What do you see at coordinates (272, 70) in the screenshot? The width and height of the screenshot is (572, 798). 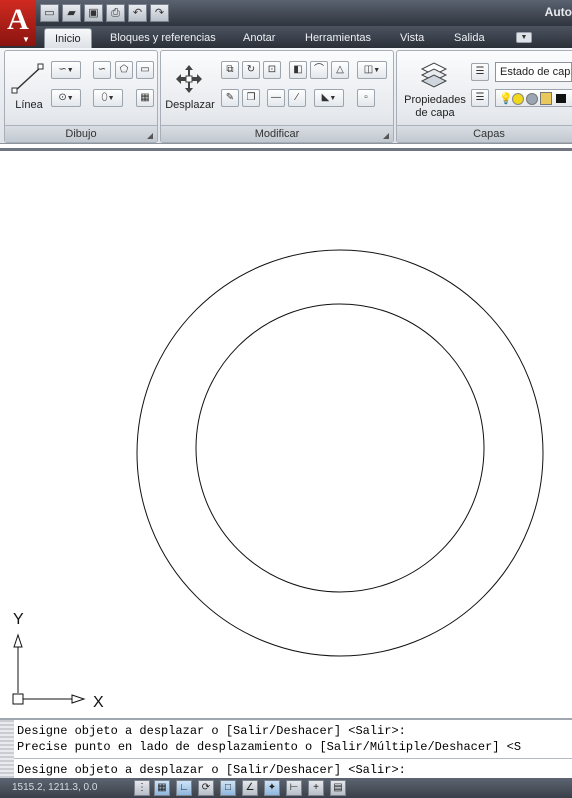 I see `trim-icon: ⊡` at bounding box center [272, 70].